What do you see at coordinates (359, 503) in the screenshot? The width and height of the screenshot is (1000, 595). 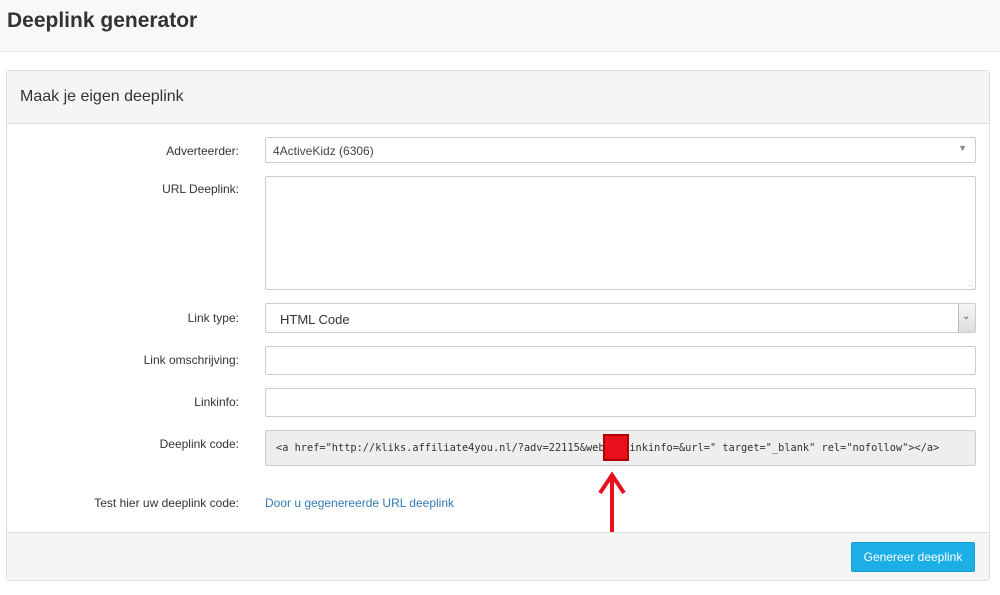 I see `test-deeplink-link: Door u gegenereerde URL deeplink` at bounding box center [359, 503].